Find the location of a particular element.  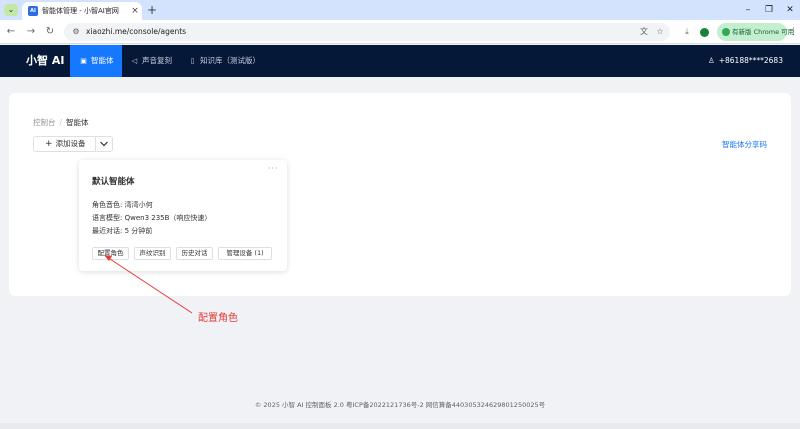

more-options-icon: ··· is located at coordinates (273, 168).